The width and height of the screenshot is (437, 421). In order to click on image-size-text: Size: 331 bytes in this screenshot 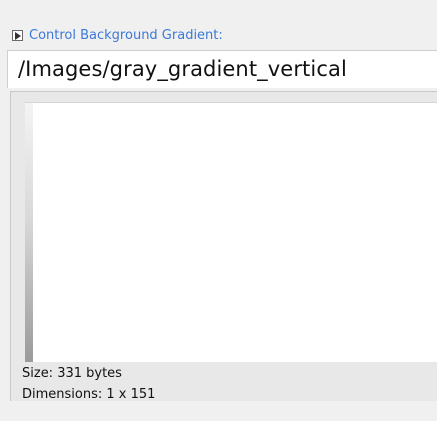, I will do `click(72, 373)`.